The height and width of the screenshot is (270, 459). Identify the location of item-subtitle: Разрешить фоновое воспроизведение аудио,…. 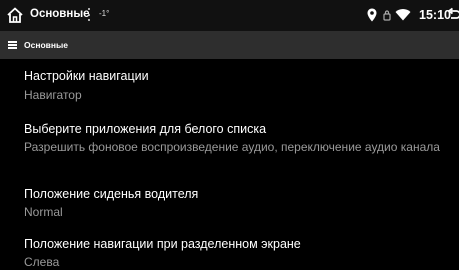
(232, 147).